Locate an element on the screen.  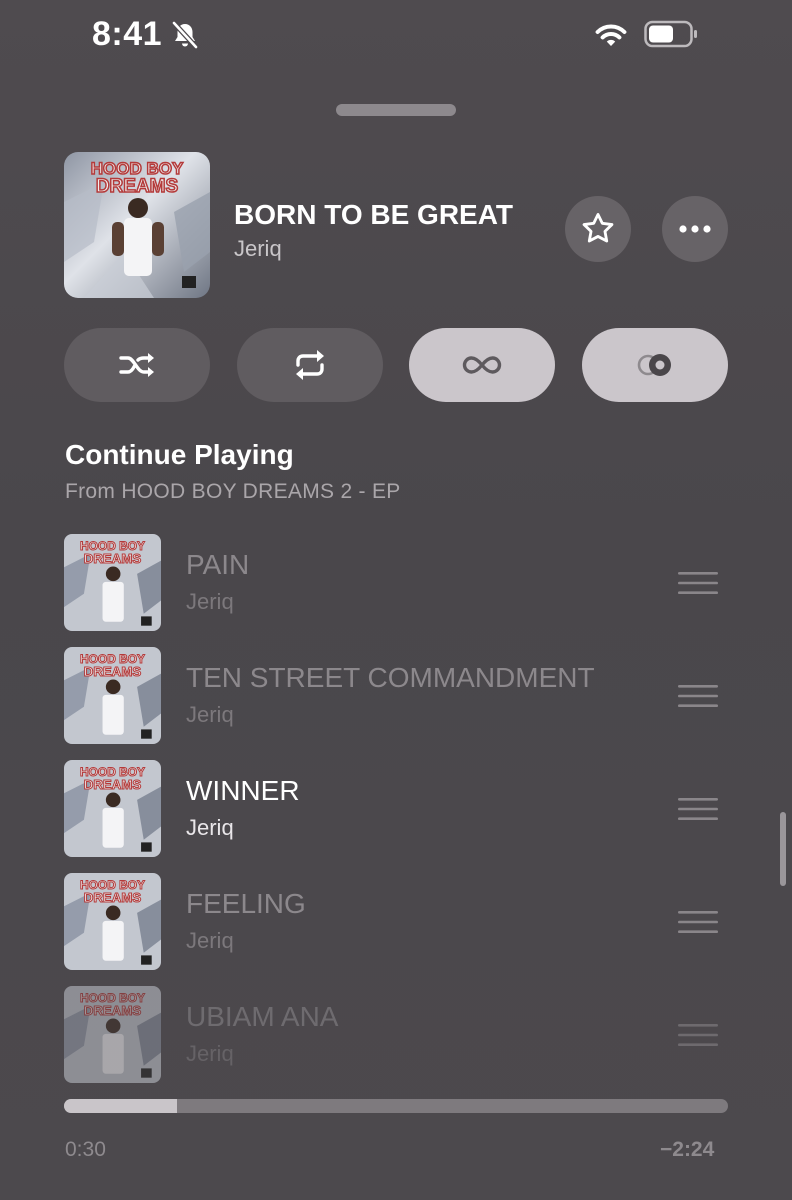
shuffle-icon is located at coordinates (136, 365).